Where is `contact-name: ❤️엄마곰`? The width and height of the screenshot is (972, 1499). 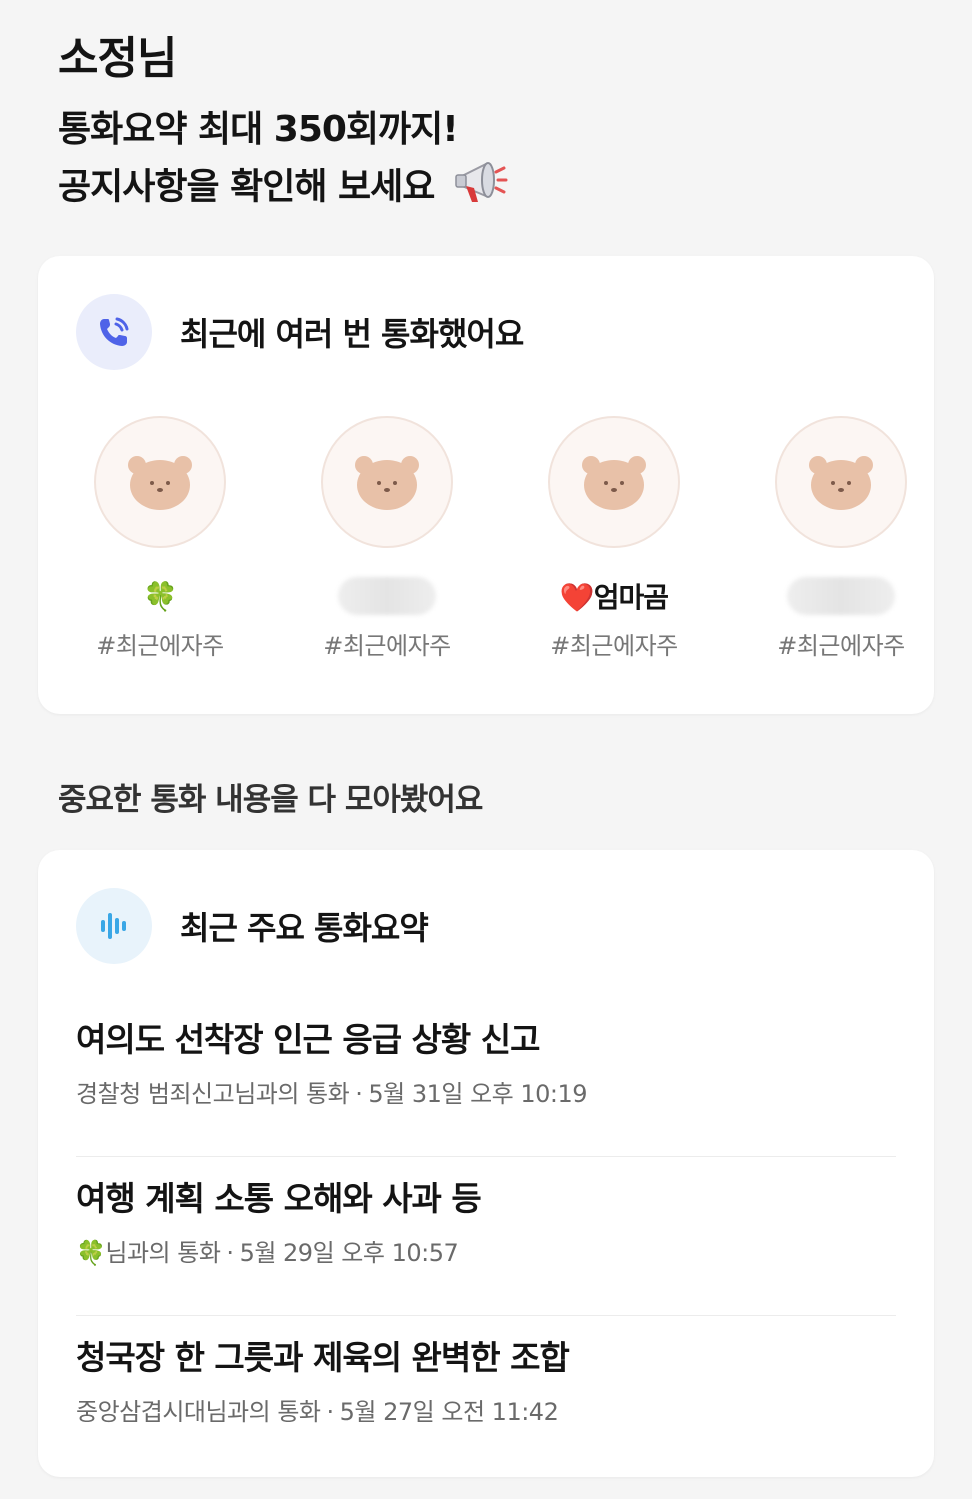 contact-name: ❤️엄마곰 is located at coordinates (614, 597).